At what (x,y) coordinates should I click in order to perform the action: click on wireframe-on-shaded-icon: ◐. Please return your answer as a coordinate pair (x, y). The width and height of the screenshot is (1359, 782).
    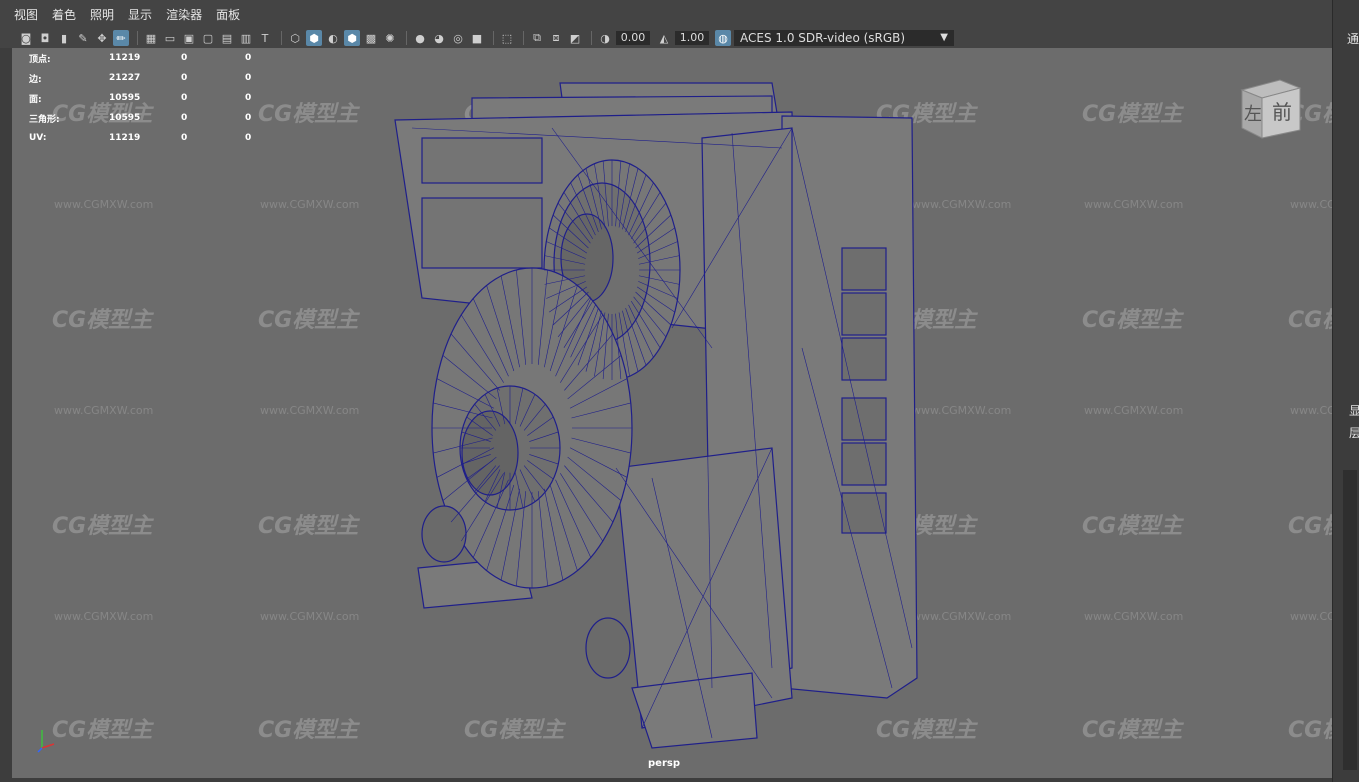
    Looking at the image, I should click on (333, 38).